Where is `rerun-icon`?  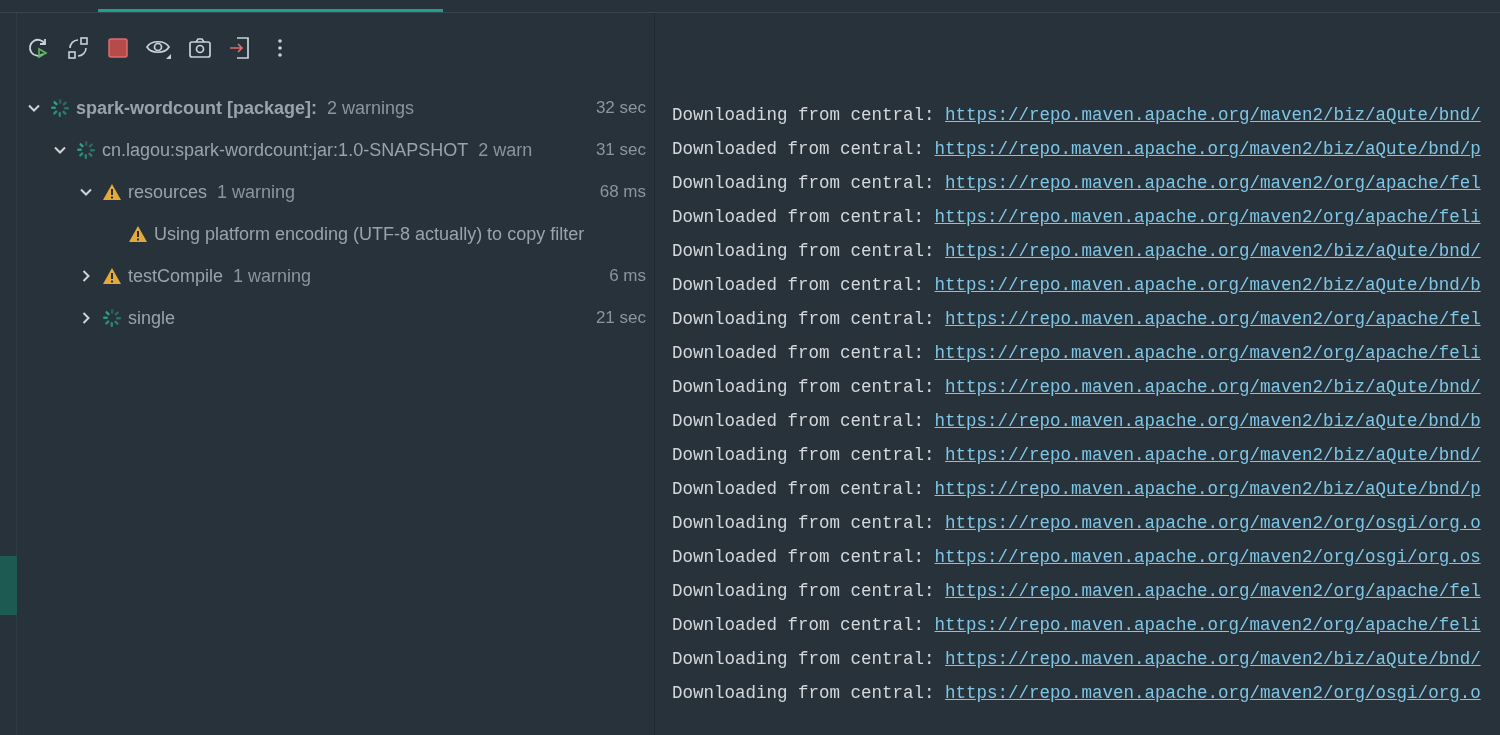
rerun-icon is located at coordinates (38, 48).